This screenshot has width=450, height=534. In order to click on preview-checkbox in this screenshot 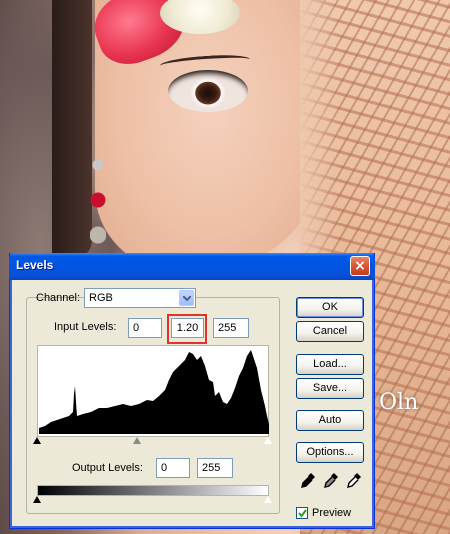, I will do `click(302, 513)`.